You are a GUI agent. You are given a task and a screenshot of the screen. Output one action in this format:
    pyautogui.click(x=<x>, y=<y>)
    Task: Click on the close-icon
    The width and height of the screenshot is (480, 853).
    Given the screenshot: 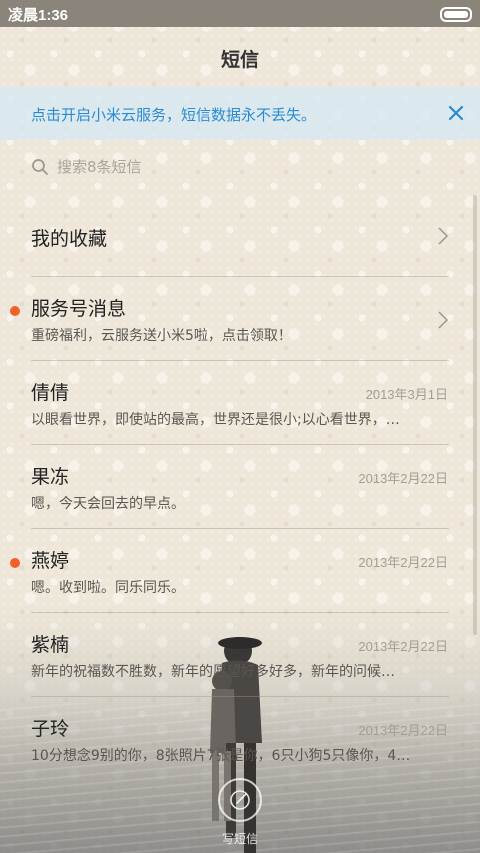 What is the action you would take?
    pyautogui.click(x=456, y=113)
    